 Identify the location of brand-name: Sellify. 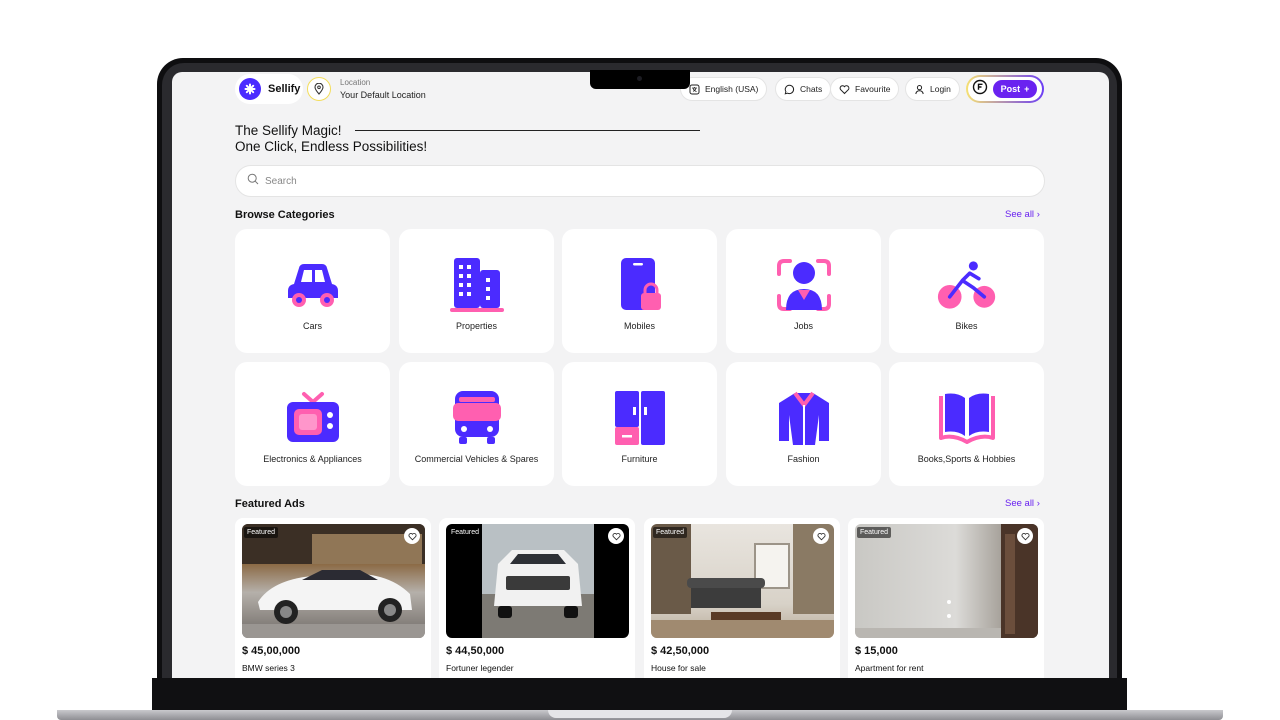
(284, 89).